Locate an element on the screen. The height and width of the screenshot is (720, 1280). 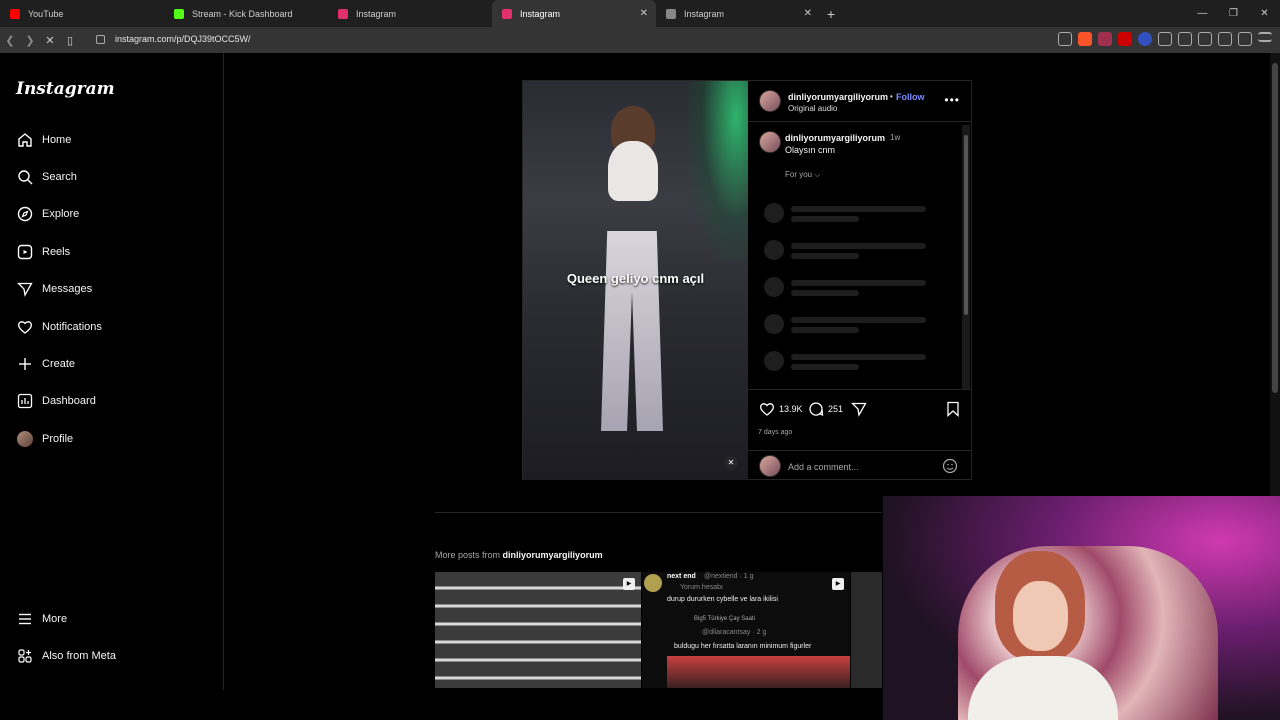
sidebar-item-home: Home is located at coordinates (43, 140).